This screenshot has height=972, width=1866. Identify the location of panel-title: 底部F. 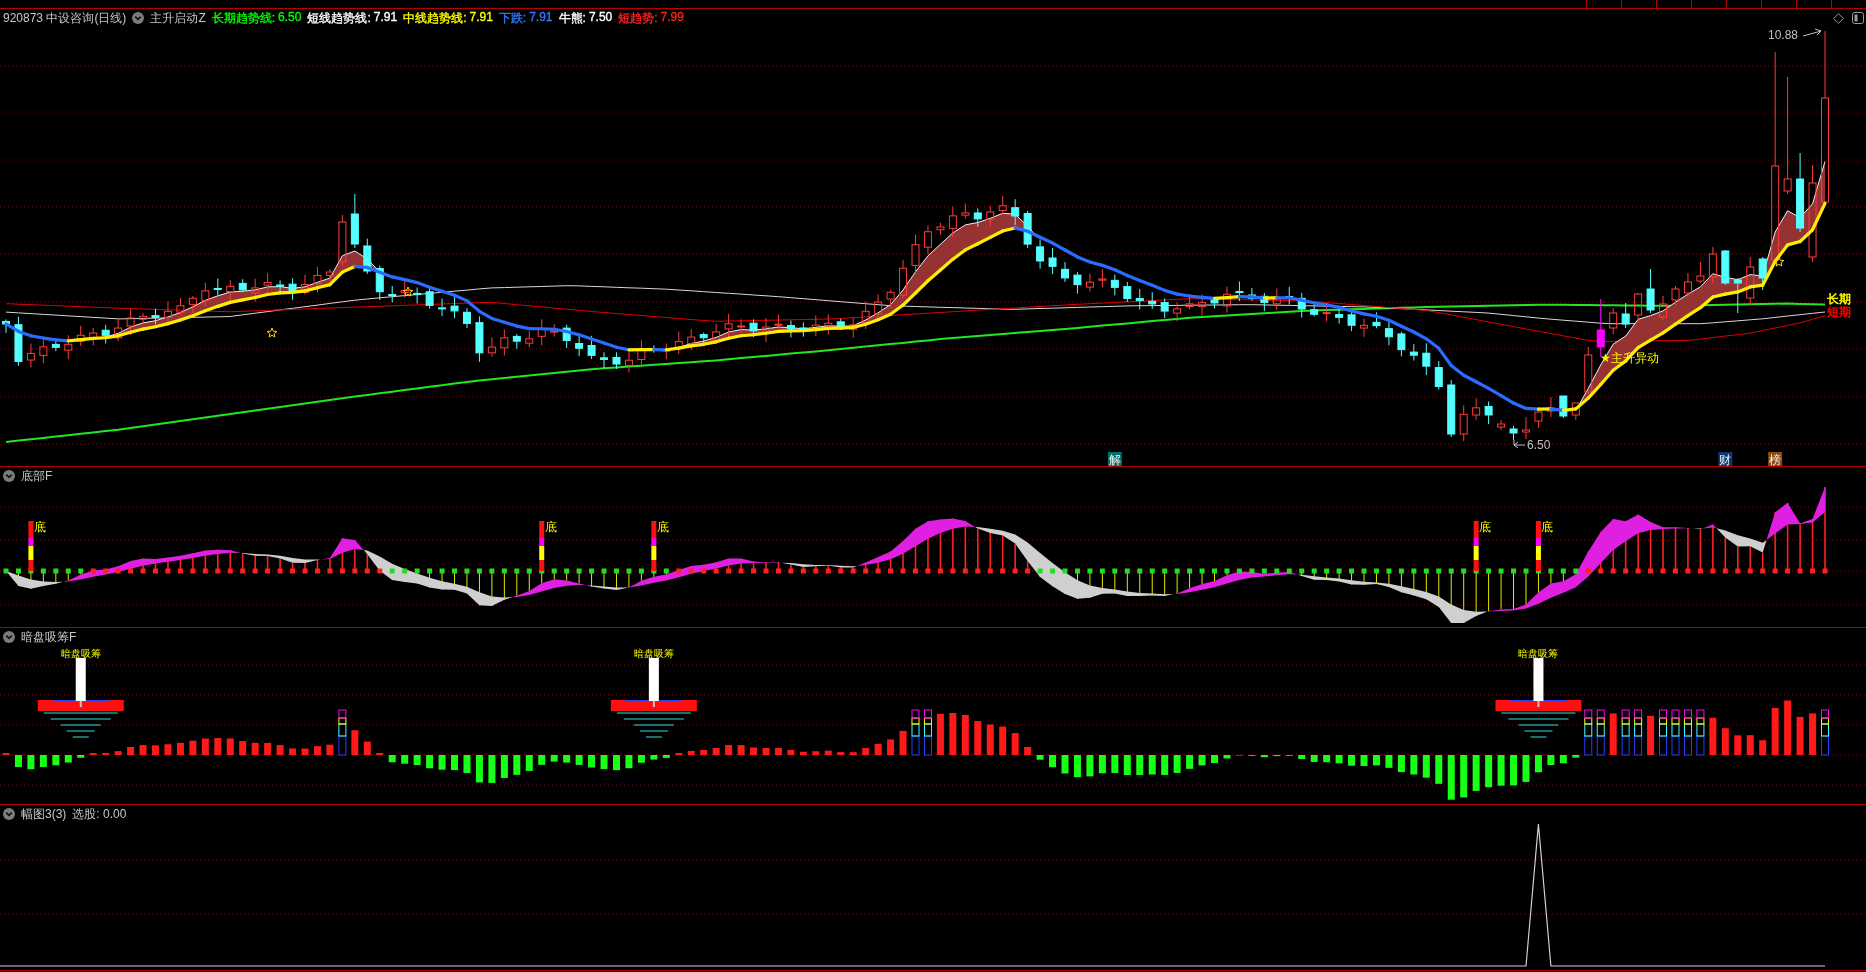
(37, 476).